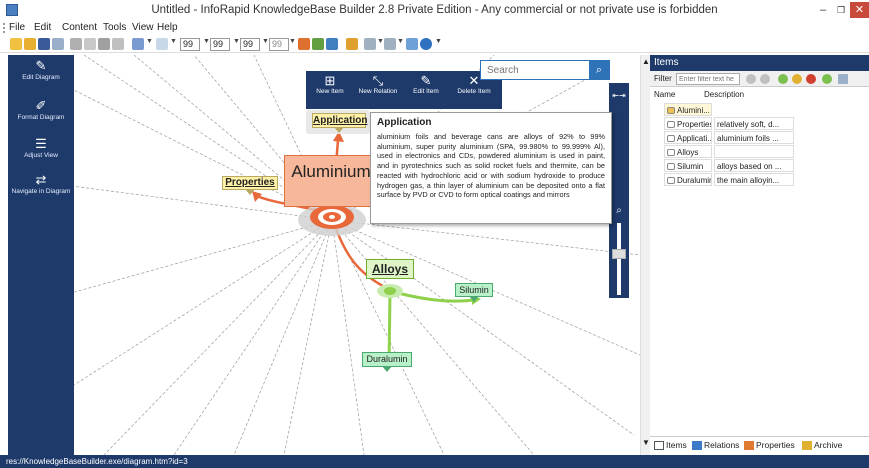 This screenshot has width=869, height=468. Describe the element at coordinates (390, 44) in the screenshot. I see `zoom-out-icon` at that location.